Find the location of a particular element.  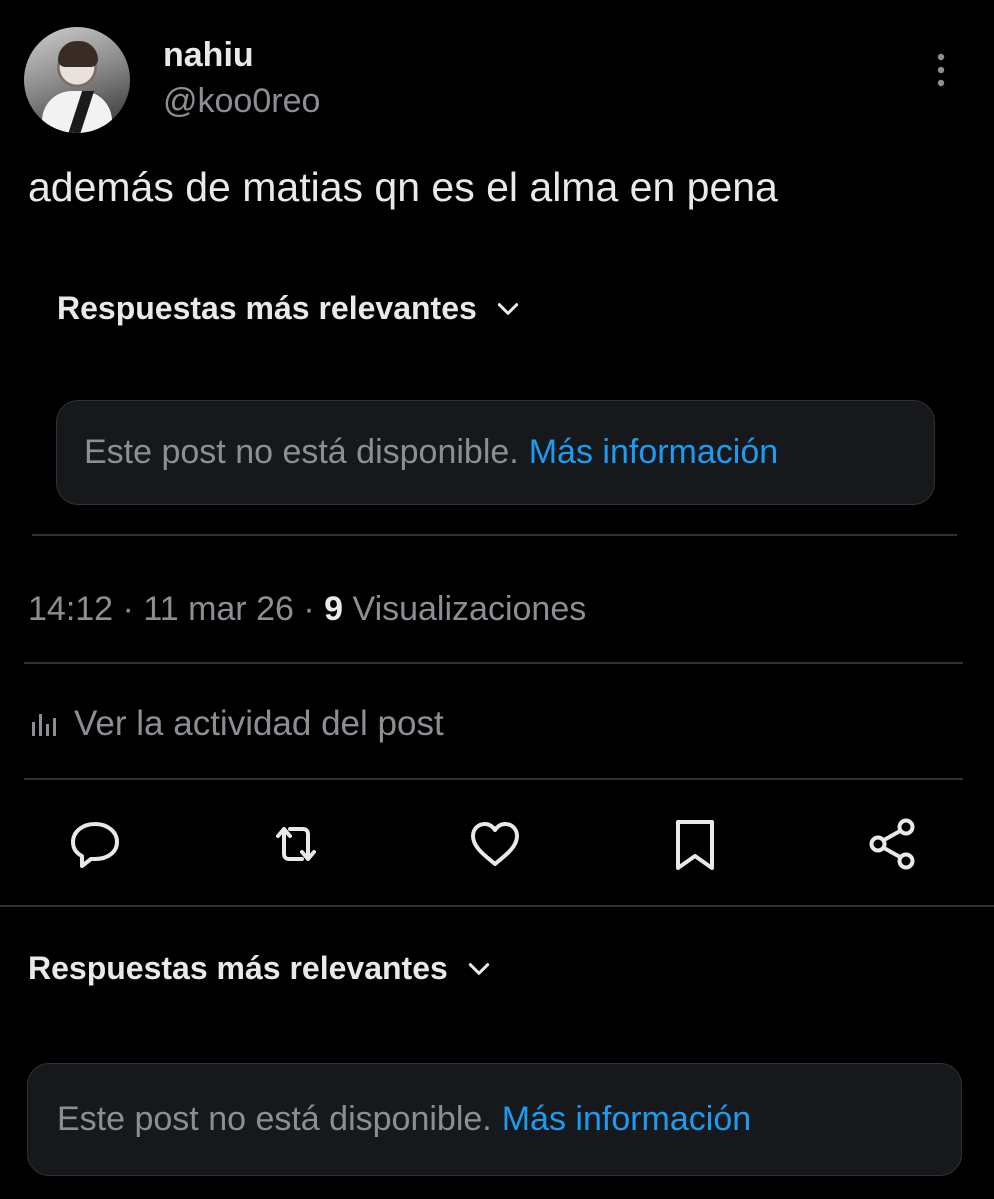

bookmark-icon is located at coordinates (695, 844).